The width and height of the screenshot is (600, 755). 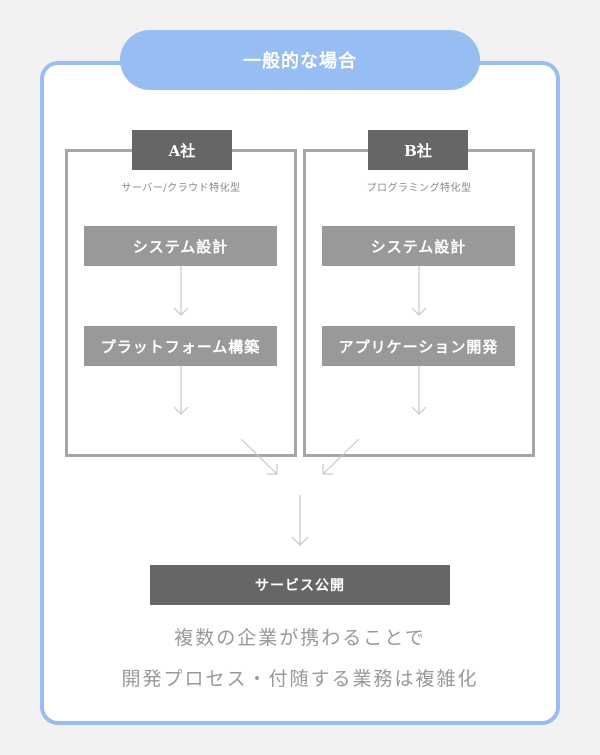 What do you see at coordinates (418, 246) in the screenshot?
I see `company-b-step-1: システム設計` at bounding box center [418, 246].